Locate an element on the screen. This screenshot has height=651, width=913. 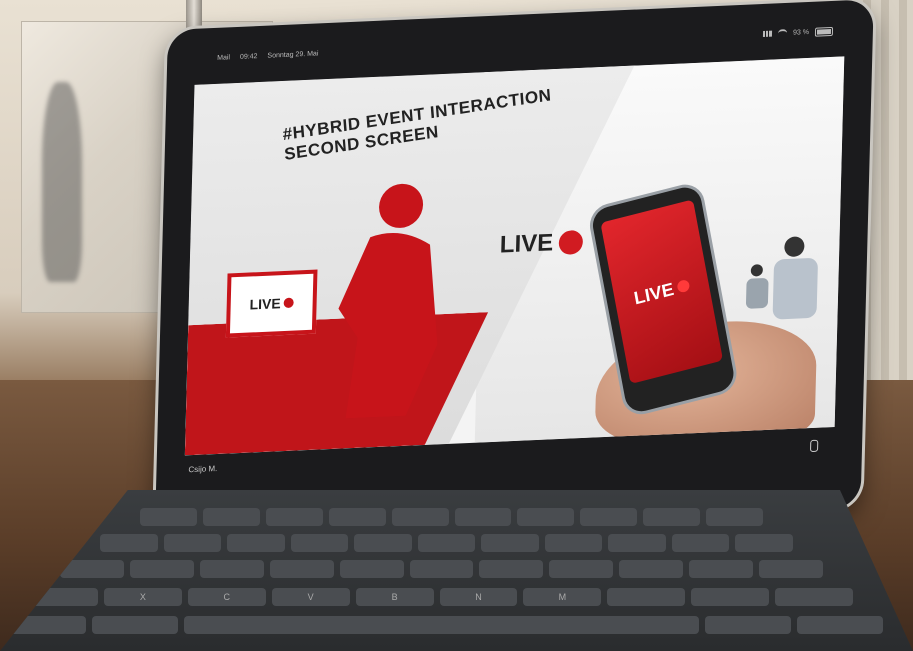
status-right: 93 % is located at coordinates (798, 32).